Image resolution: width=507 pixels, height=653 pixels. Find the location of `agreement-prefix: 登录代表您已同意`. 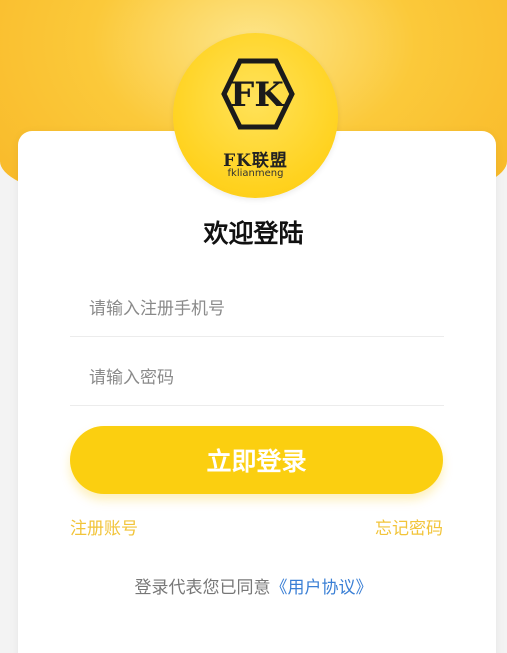

agreement-prefix: 登录代表您已同意 is located at coordinates (202, 588).